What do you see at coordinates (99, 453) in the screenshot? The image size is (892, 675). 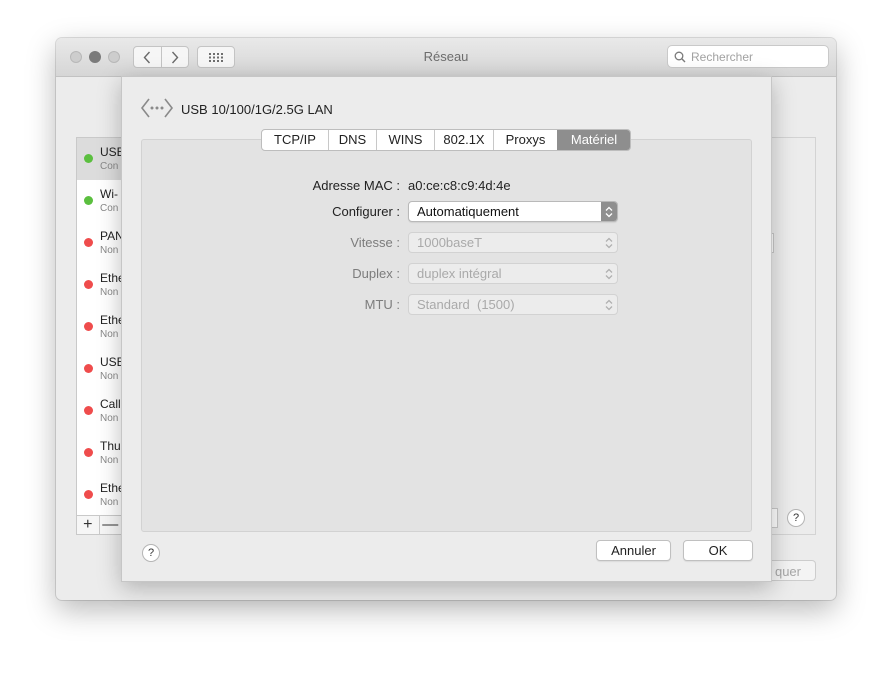 I see `list-item: Thu Non` at bounding box center [99, 453].